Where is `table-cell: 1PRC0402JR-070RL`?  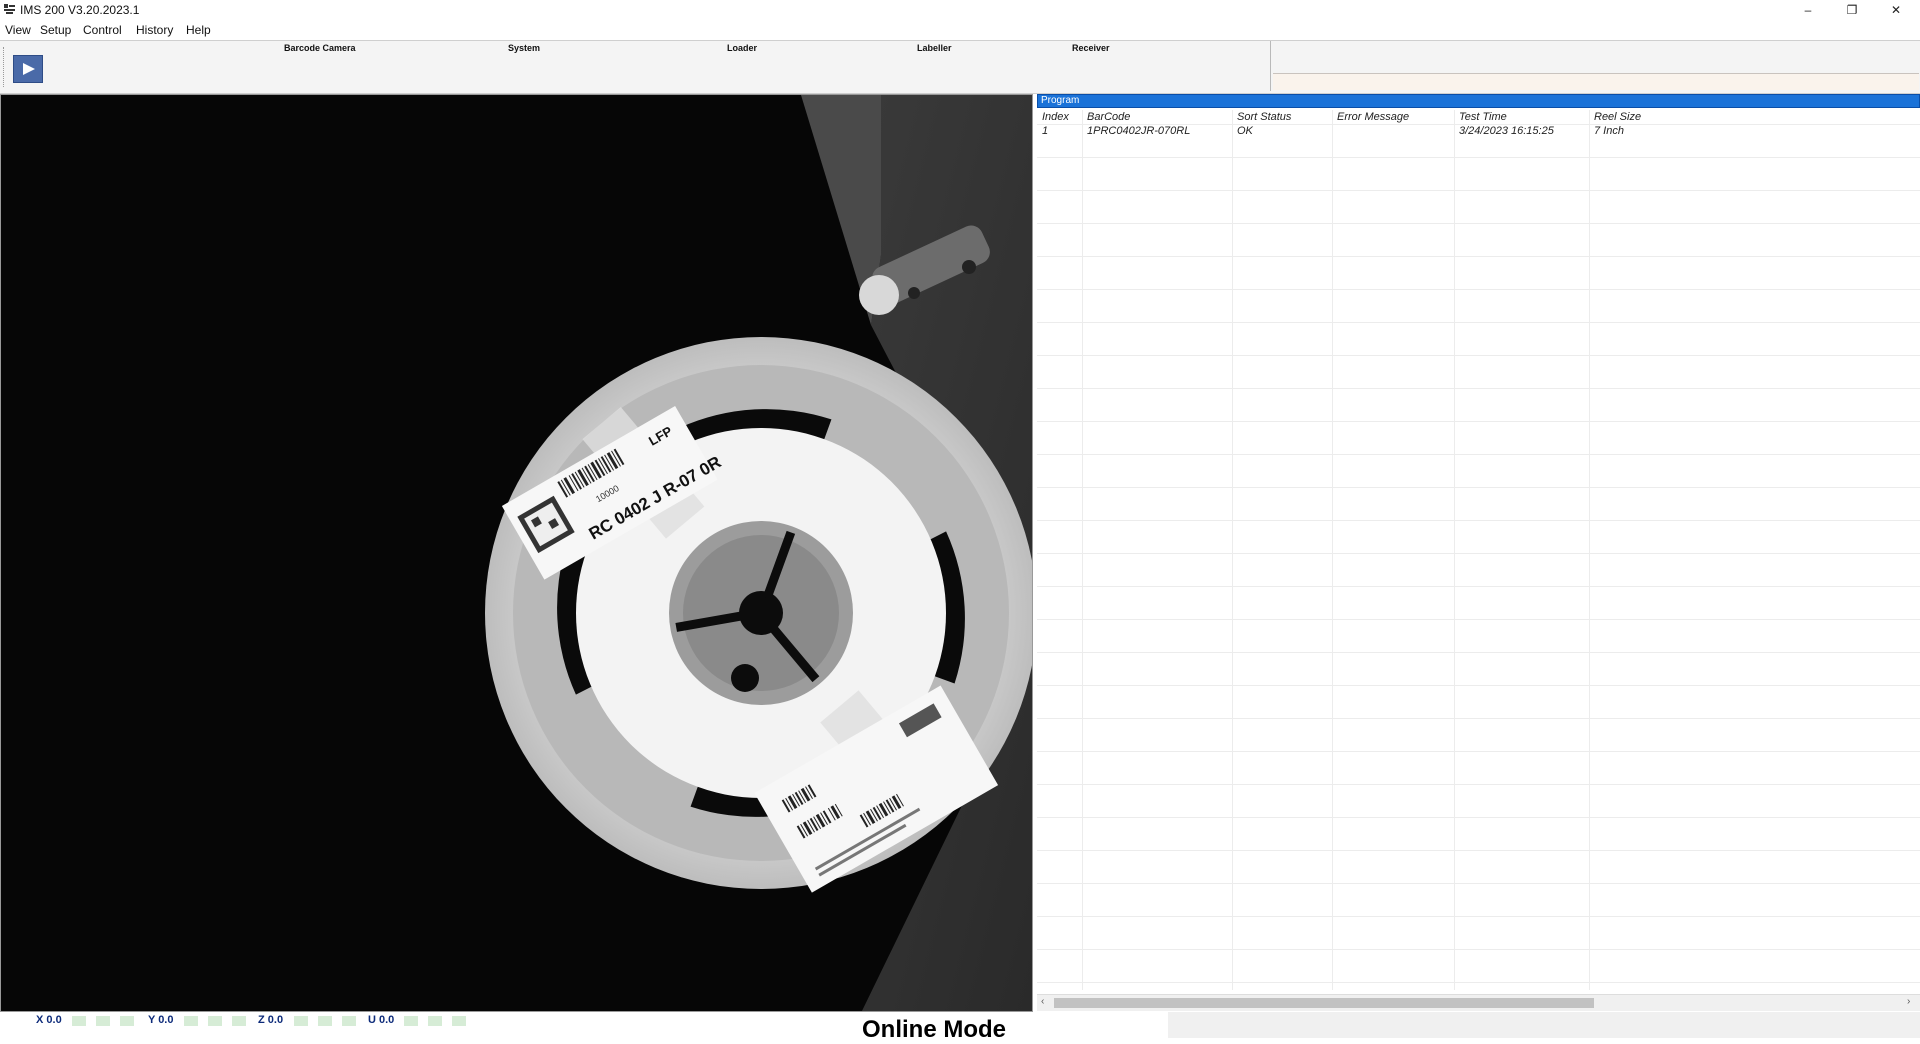 table-cell: 1PRC0402JR-070RL is located at coordinates (1139, 131).